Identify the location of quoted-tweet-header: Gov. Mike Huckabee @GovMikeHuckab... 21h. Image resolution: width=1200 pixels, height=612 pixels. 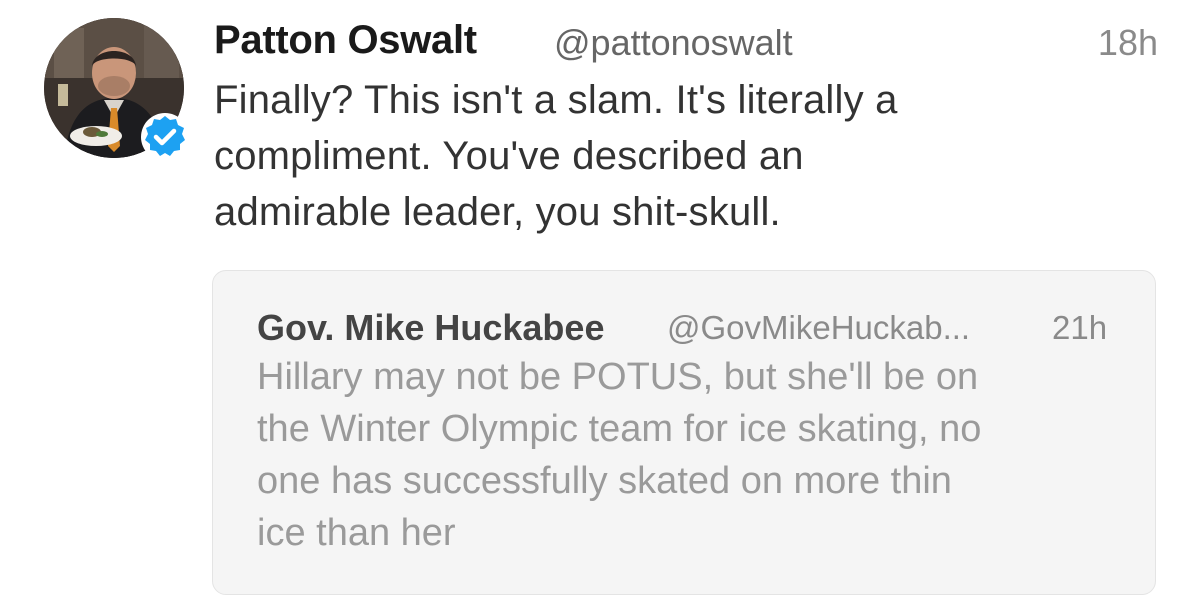
(687, 326).